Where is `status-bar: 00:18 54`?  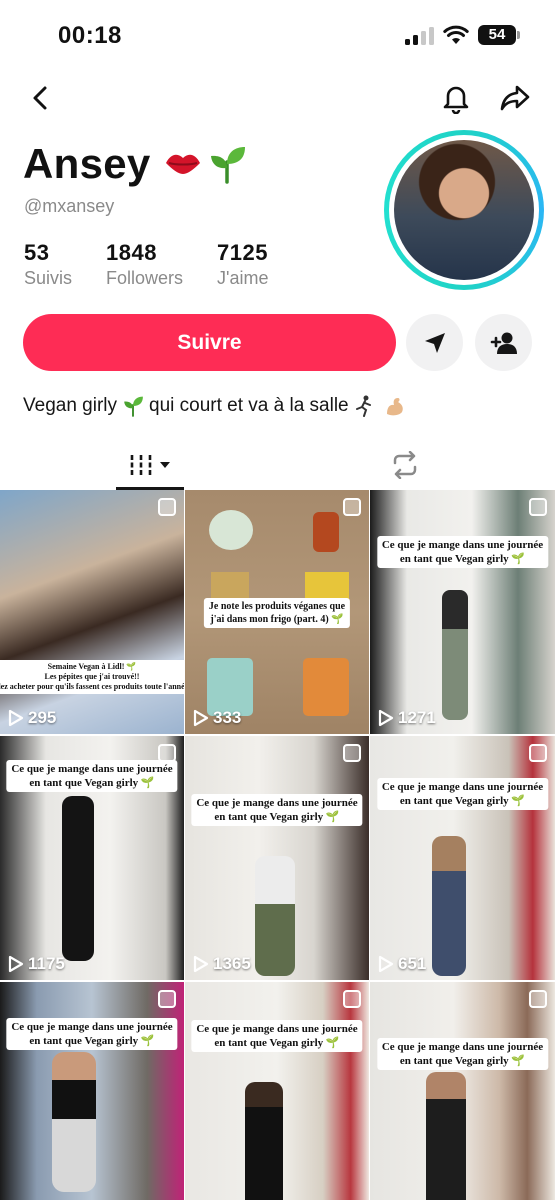 status-bar: 00:18 54 is located at coordinates (277, 35).